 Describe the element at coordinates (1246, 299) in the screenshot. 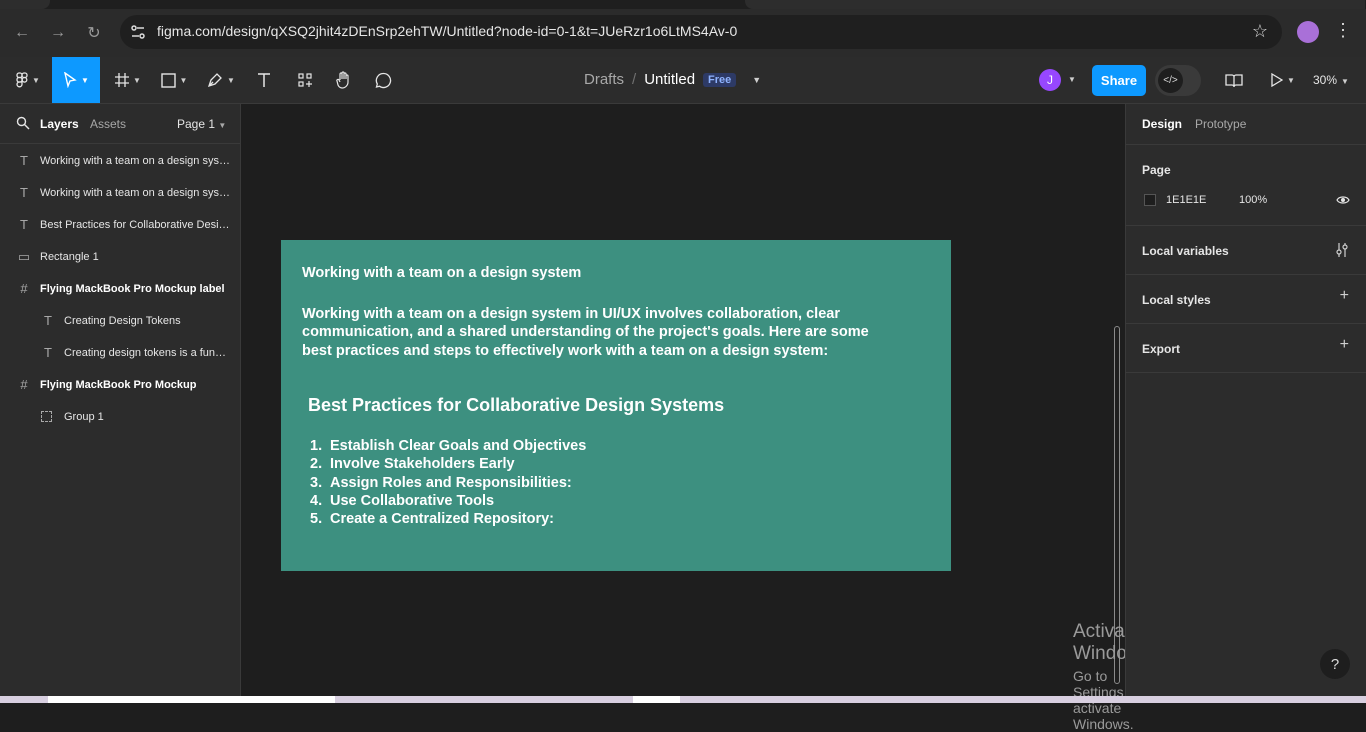

I see `local-styles-section: Local styles +` at that location.